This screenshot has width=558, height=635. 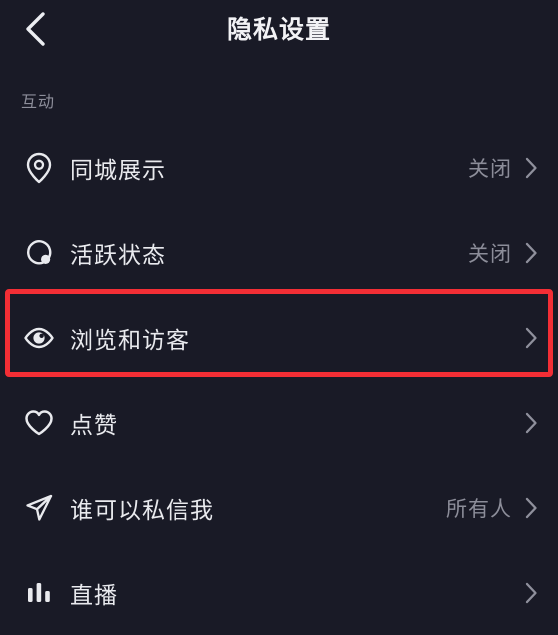 What do you see at coordinates (38, 102) in the screenshot?
I see `section-label-interaction: 互动` at bounding box center [38, 102].